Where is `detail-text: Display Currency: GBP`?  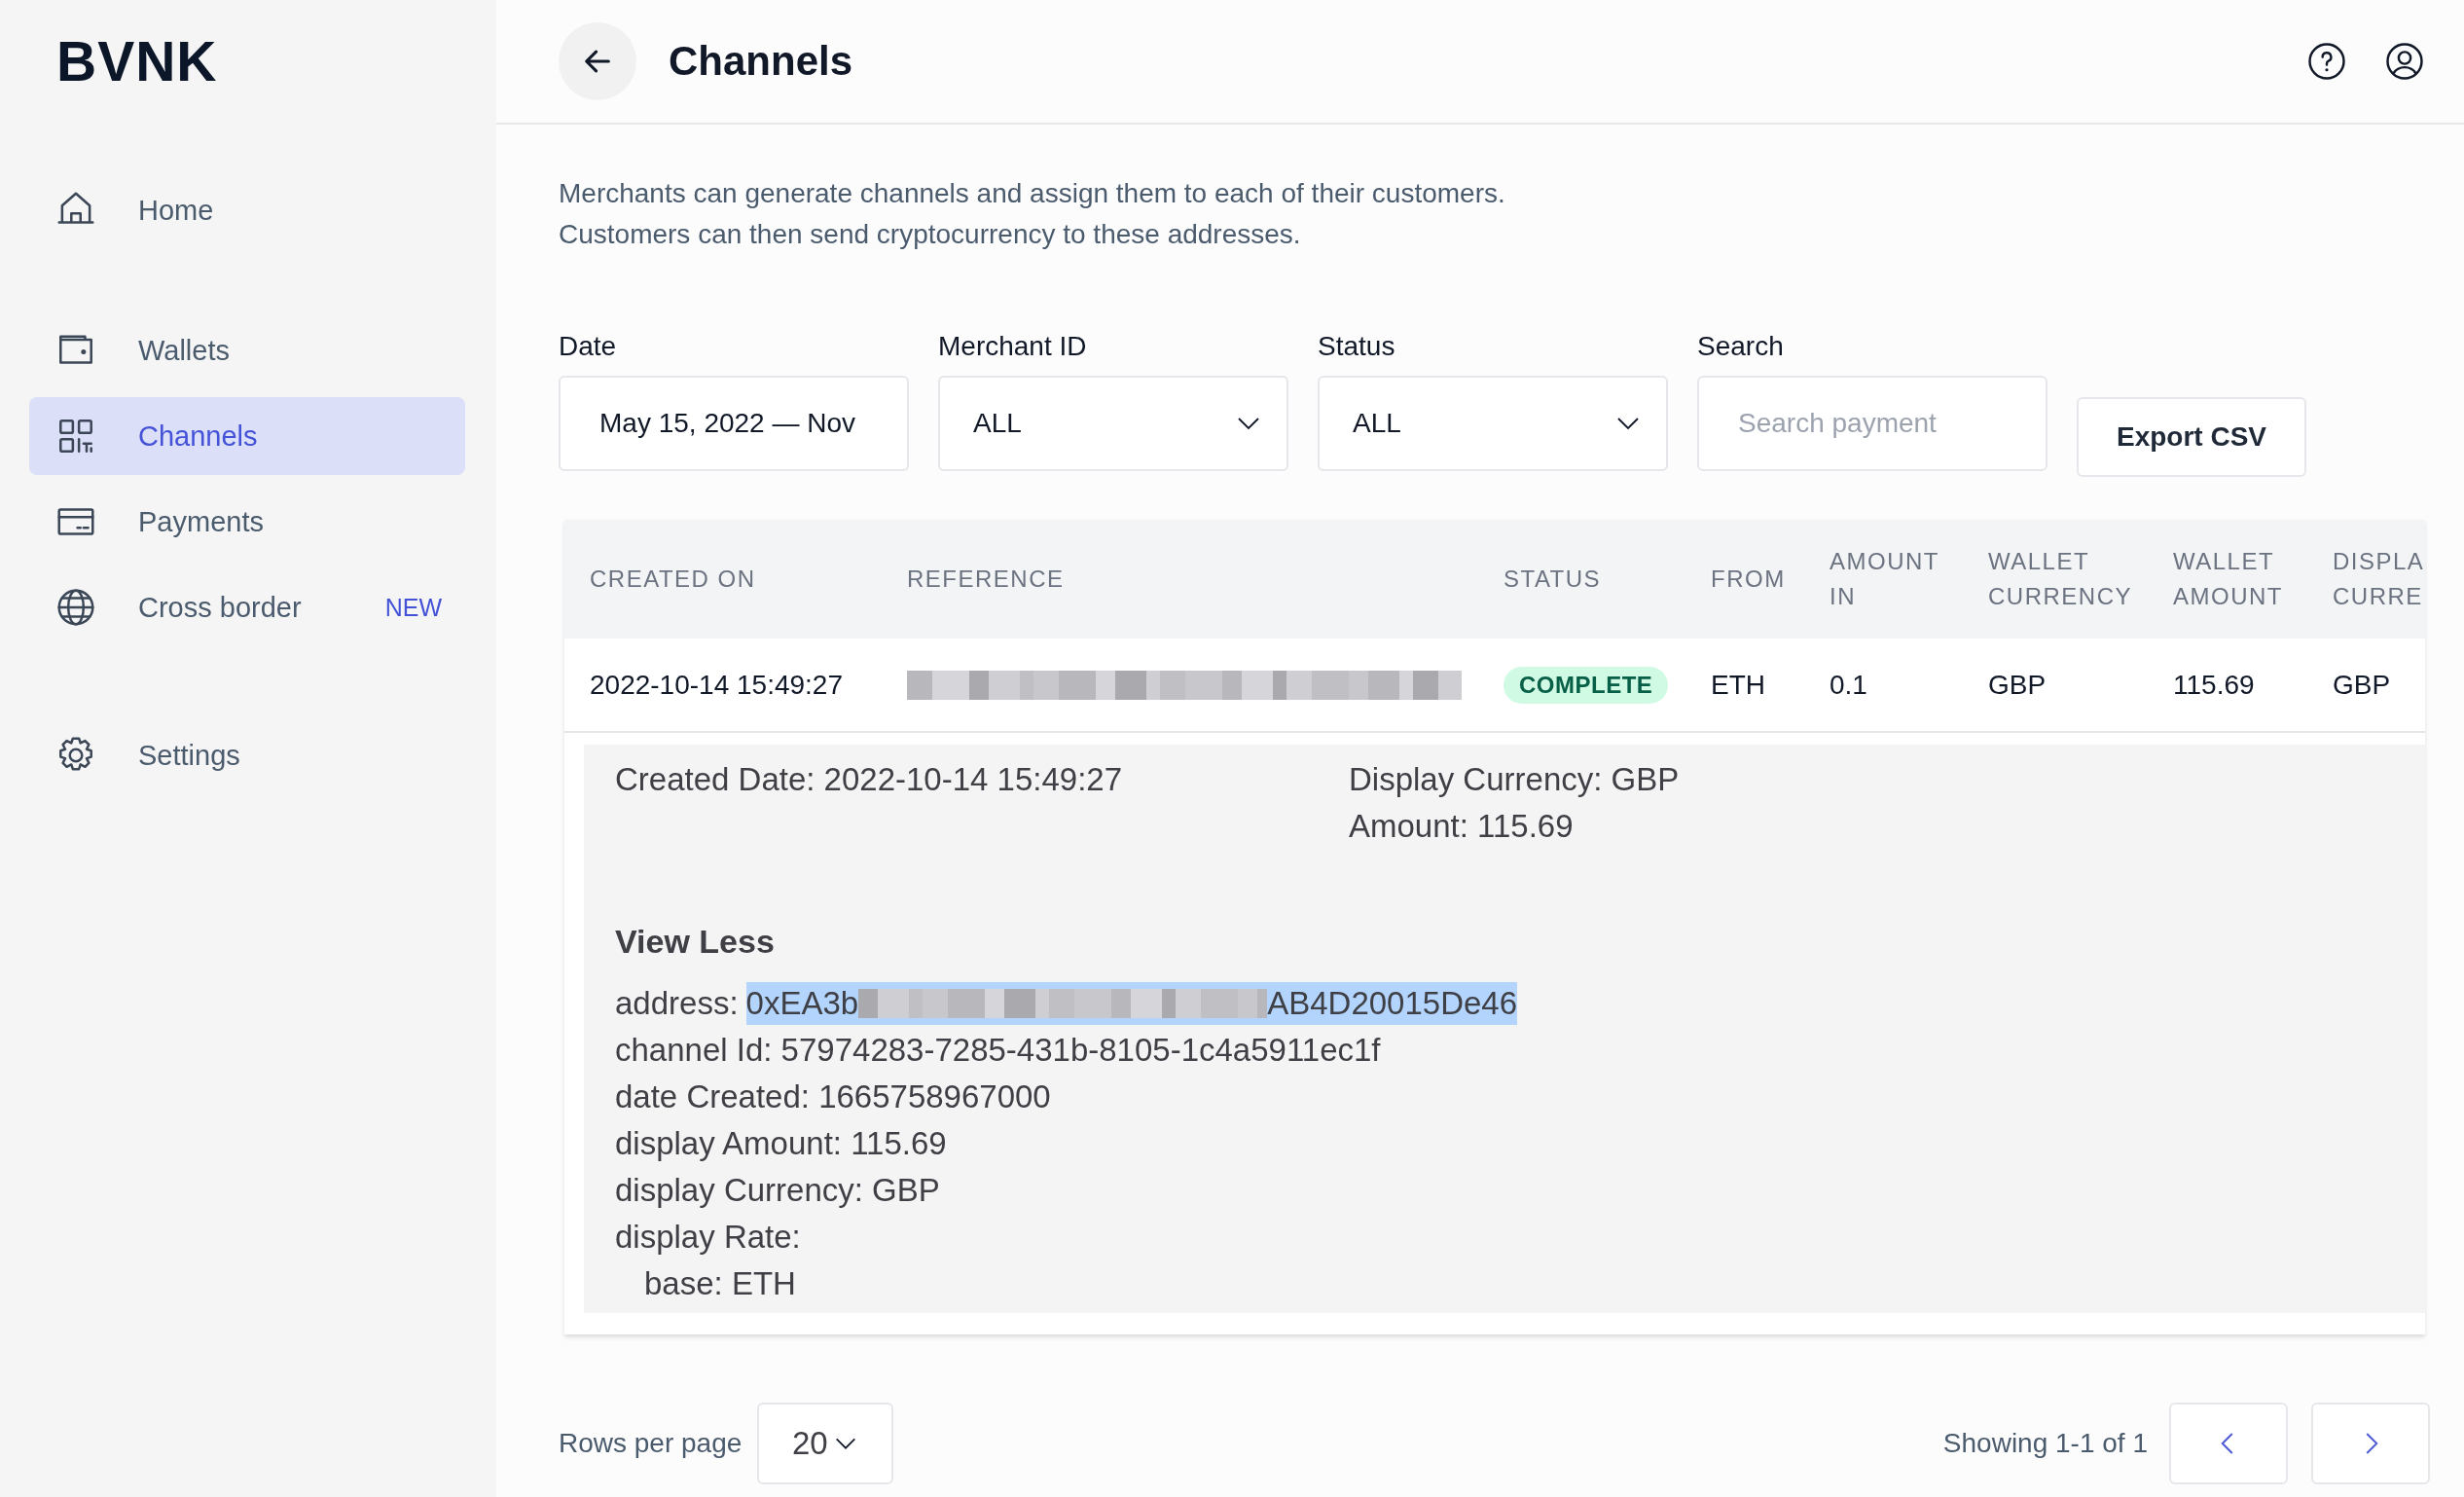
detail-text: Display Currency: GBP is located at coordinates (1514, 779).